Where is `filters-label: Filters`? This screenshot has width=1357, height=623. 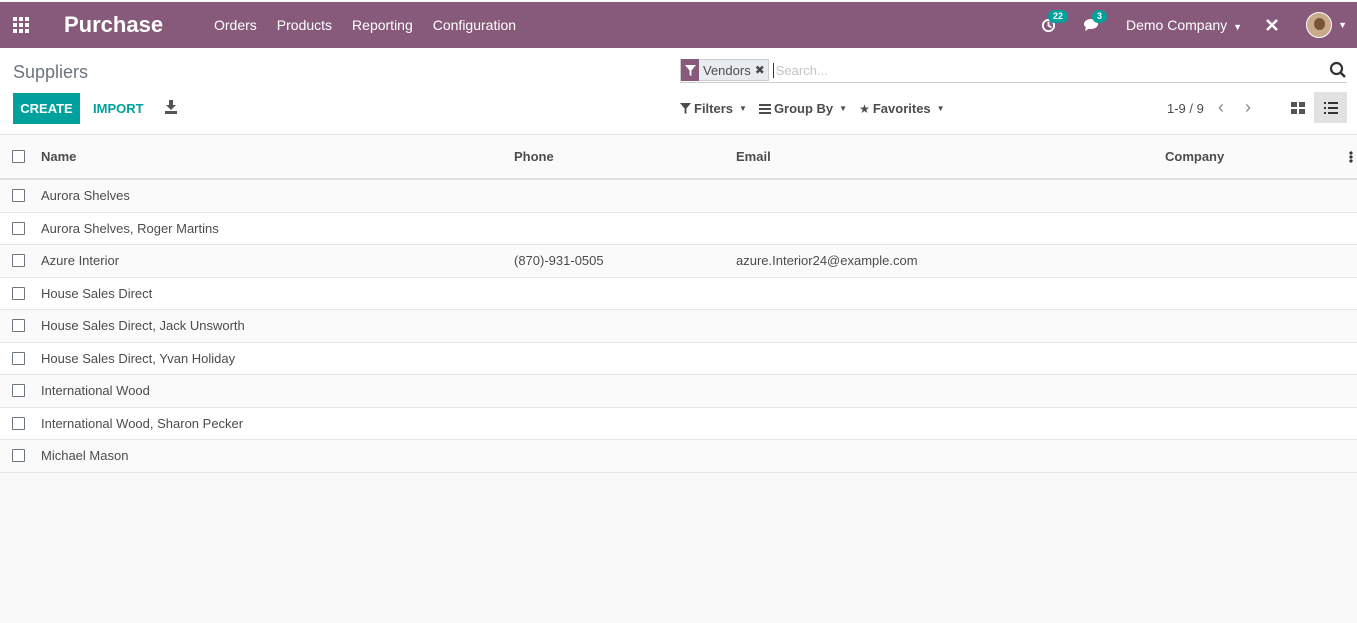 filters-label: Filters is located at coordinates (714, 108).